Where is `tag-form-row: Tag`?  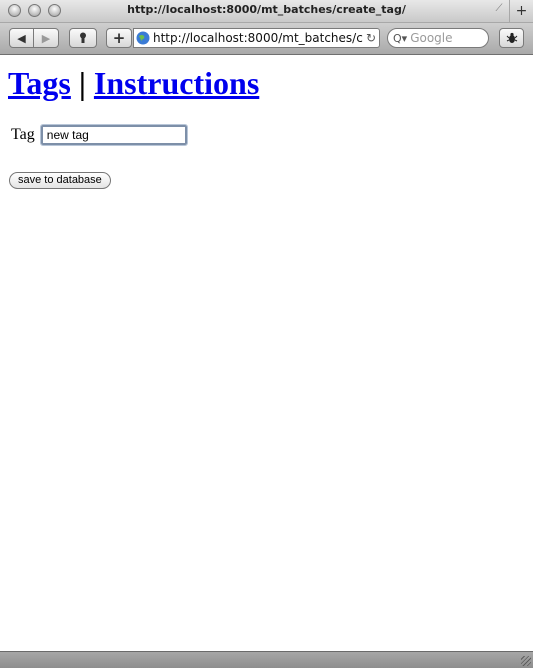 tag-form-row: Tag is located at coordinates (99, 135).